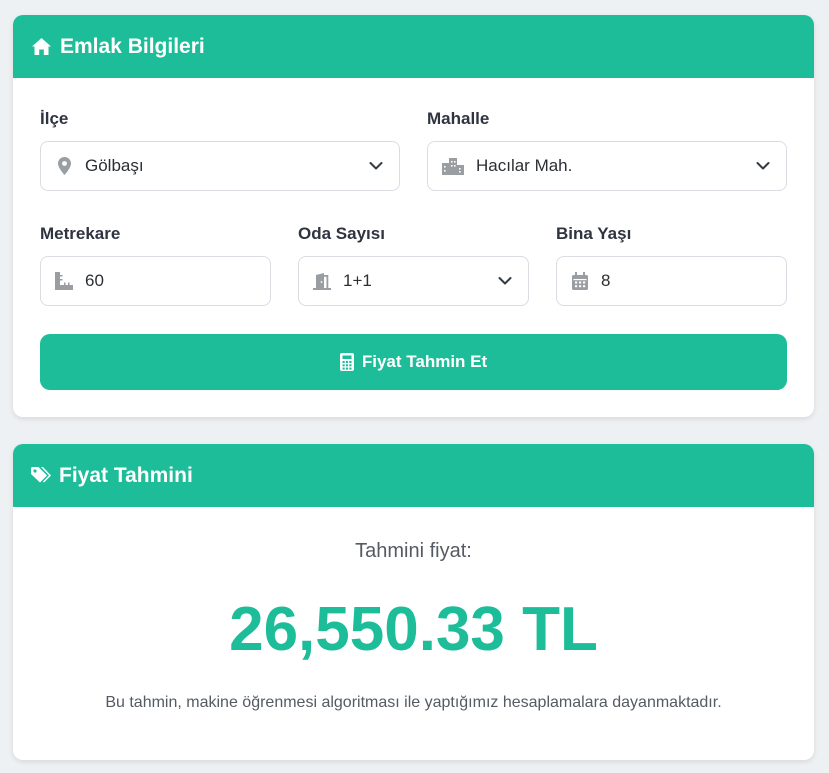  What do you see at coordinates (341, 233) in the screenshot?
I see `rooms-label: Oda Sayısı` at bounding box center [341, 233].